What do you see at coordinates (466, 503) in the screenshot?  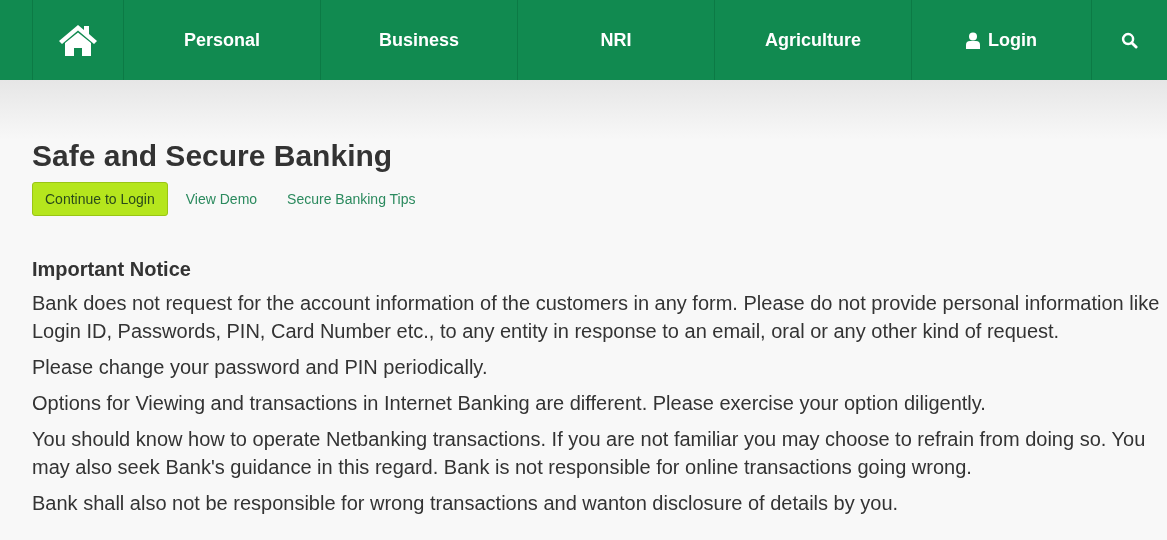 I see `notice-paragraph: Bank shall also not be responsible for wrong transactions and wanton disclosure of details by you.` at bounding box center [466, 503].